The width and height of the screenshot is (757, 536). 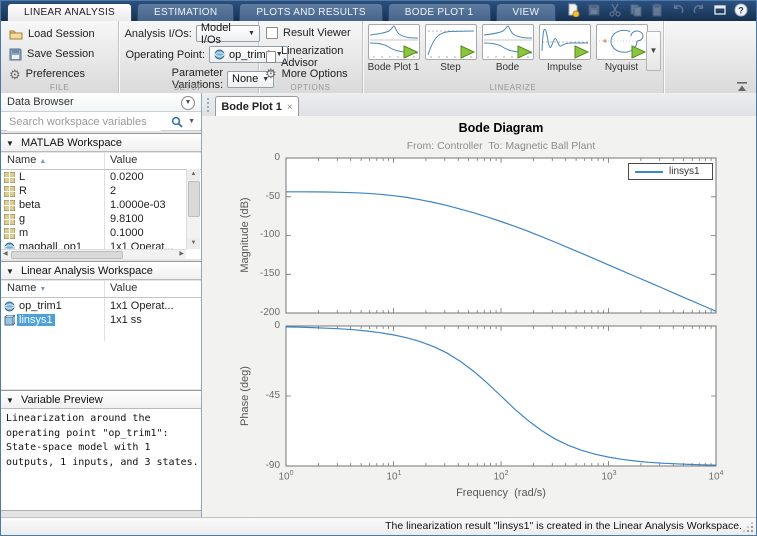 What do you see at coordinates (47, 74) in the screenshot?
I see `preferences-button: ⚙ Preferences` at bounding box center [47, 74].